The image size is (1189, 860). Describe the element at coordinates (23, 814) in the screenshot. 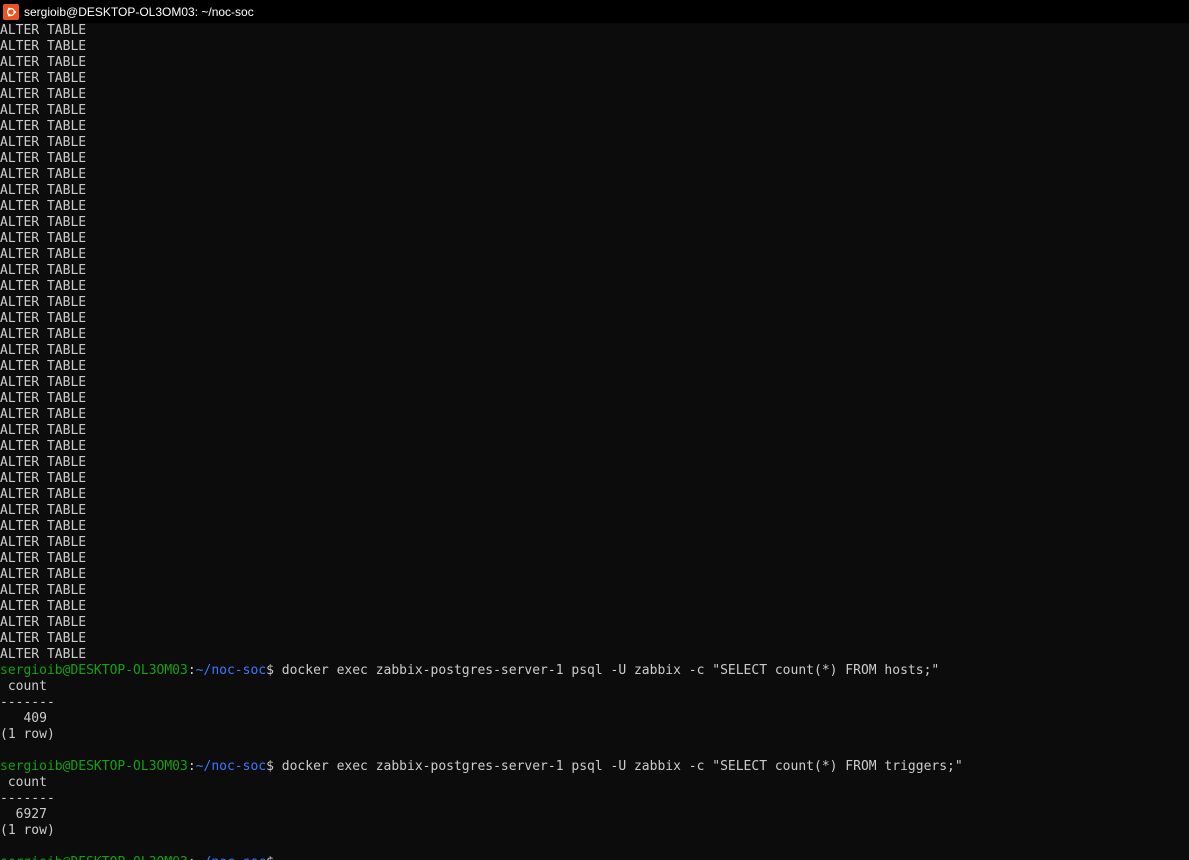

I see `result-line: 6927` at that location.